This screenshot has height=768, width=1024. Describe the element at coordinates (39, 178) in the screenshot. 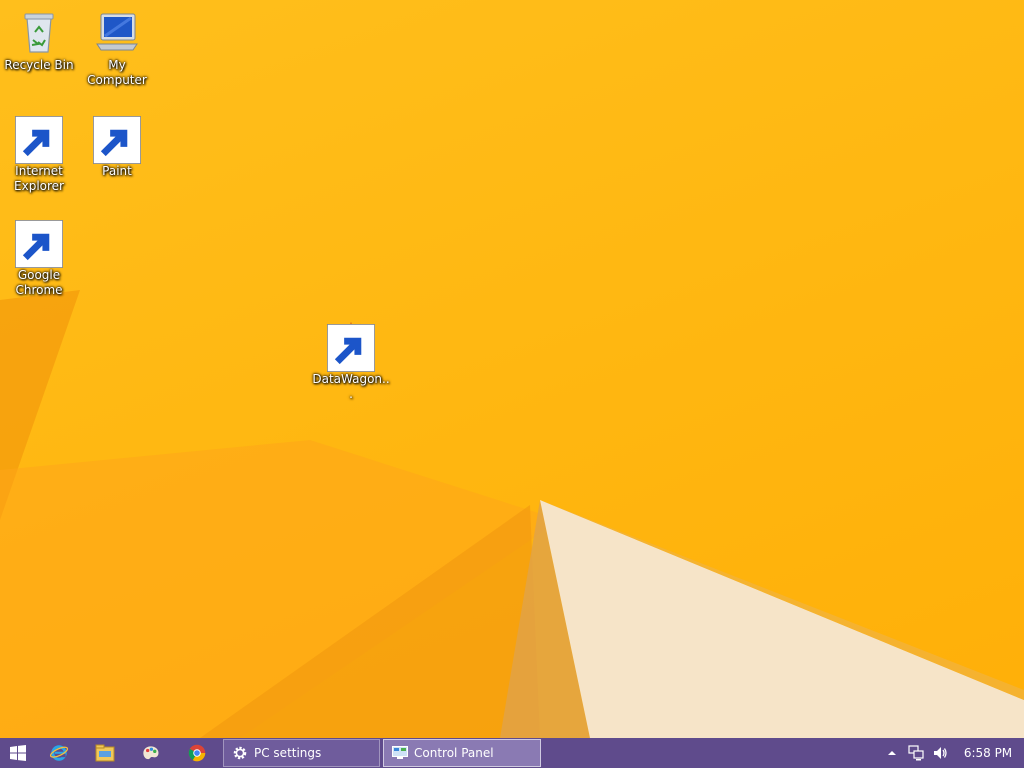

I see `internet-explorer-label: Internet Explorer` at that location.